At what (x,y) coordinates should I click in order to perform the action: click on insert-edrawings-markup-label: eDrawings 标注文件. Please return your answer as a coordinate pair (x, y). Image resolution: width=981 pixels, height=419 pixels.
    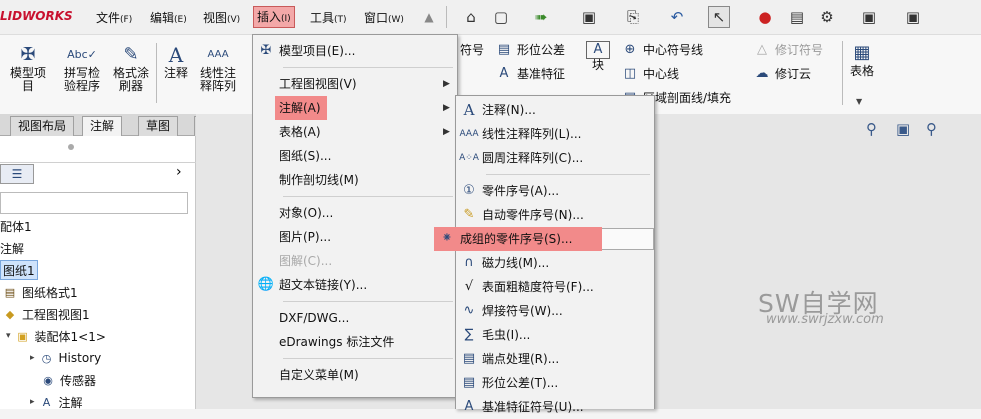
    Looking at the image, I should click on (337, 342).